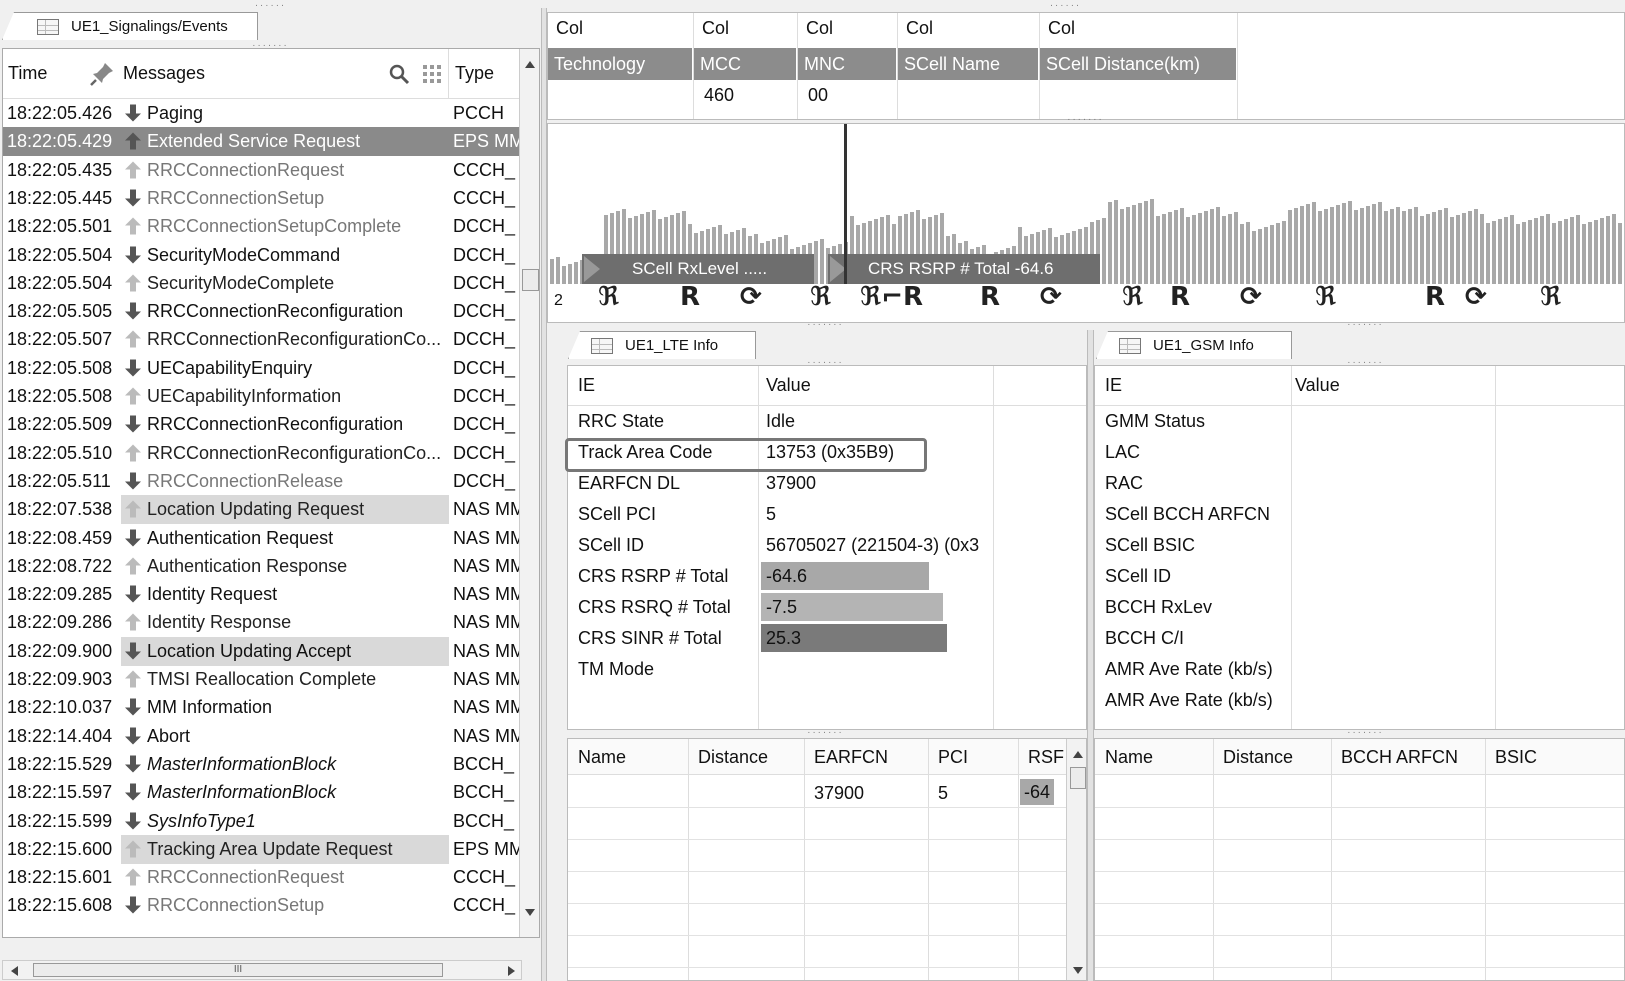 Image resolution: width=1625 pixels, height=981 pixels. What do you see at coordinates (27, 73) in the screenshot?
I see `col-header-time: Time` at bounding box center [27, 73].